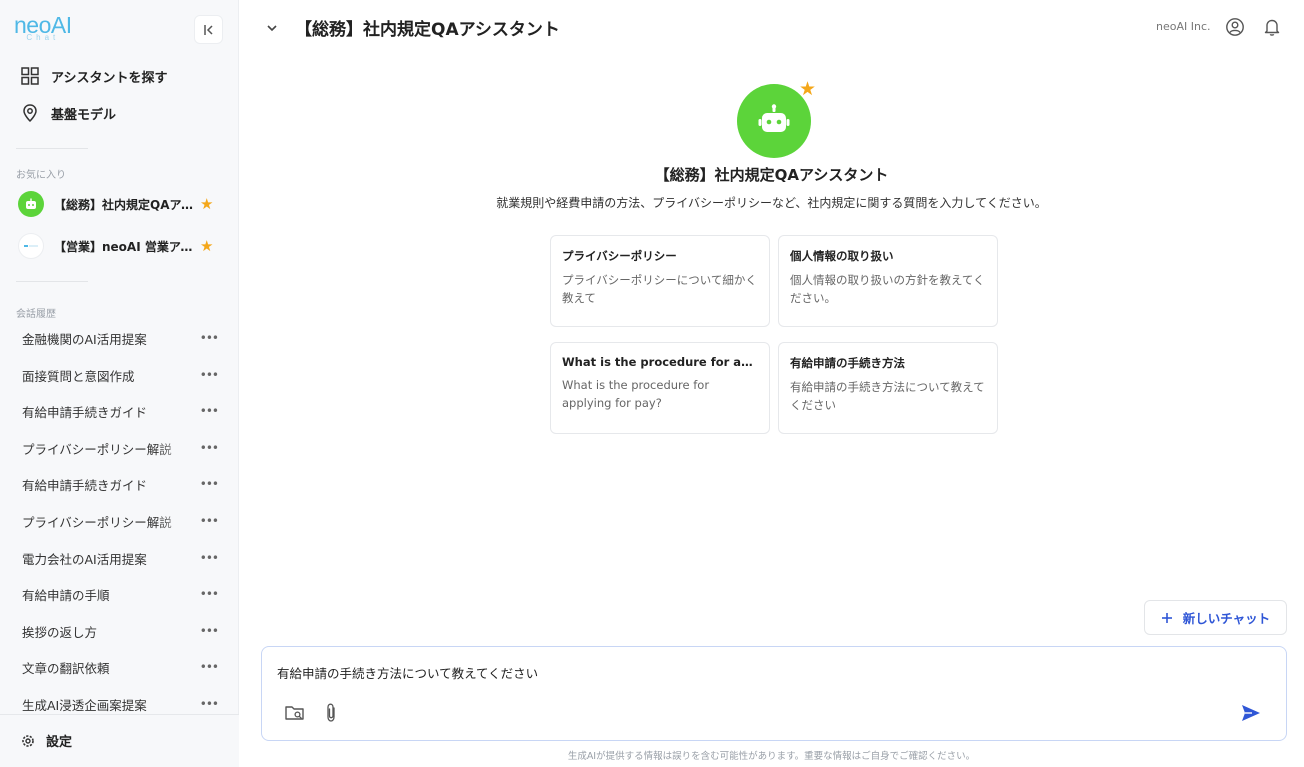 This screenshot has width=1304, height=767. I want to click on folder-search-icon, so click(294, 713).